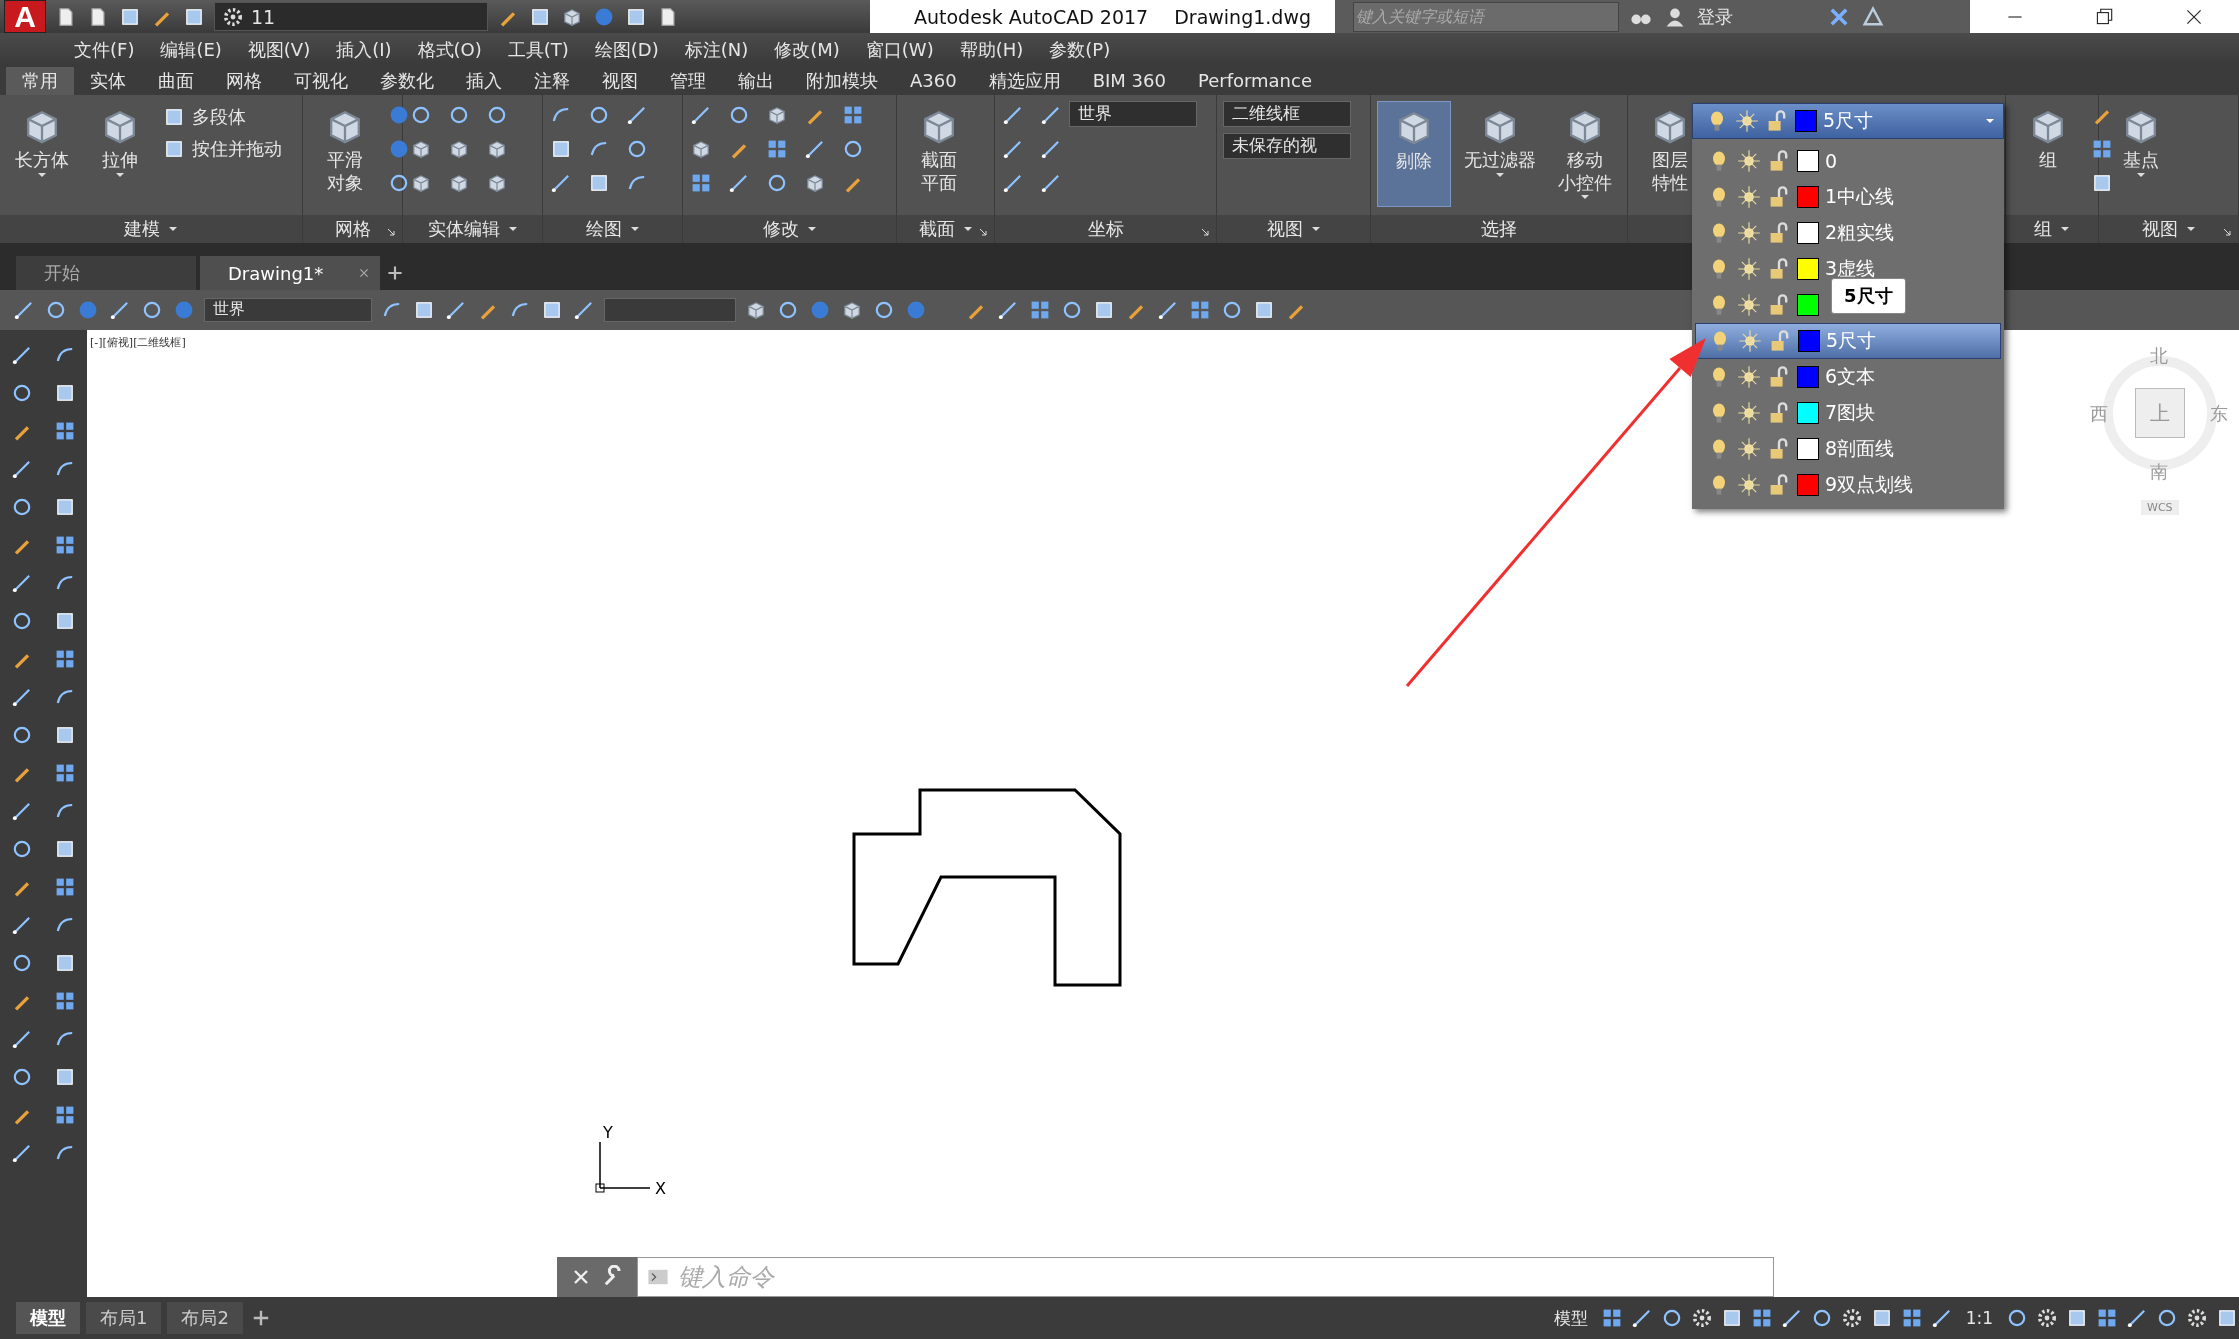  Describe the element at coordinates (1024, 80) in the screenshot. I see `ribbon-tab: 精选应用` at that location.